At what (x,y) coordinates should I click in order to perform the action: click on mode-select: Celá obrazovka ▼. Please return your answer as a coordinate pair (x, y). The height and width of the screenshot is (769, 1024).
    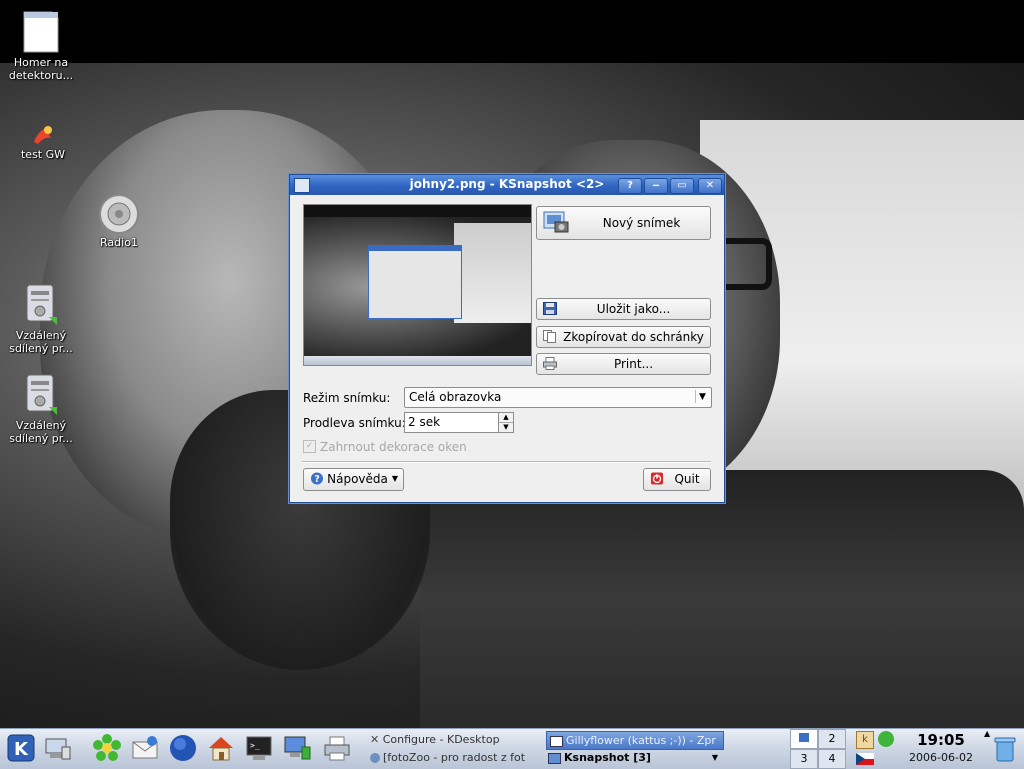
    Looking at the image, I should click on (558, 397).